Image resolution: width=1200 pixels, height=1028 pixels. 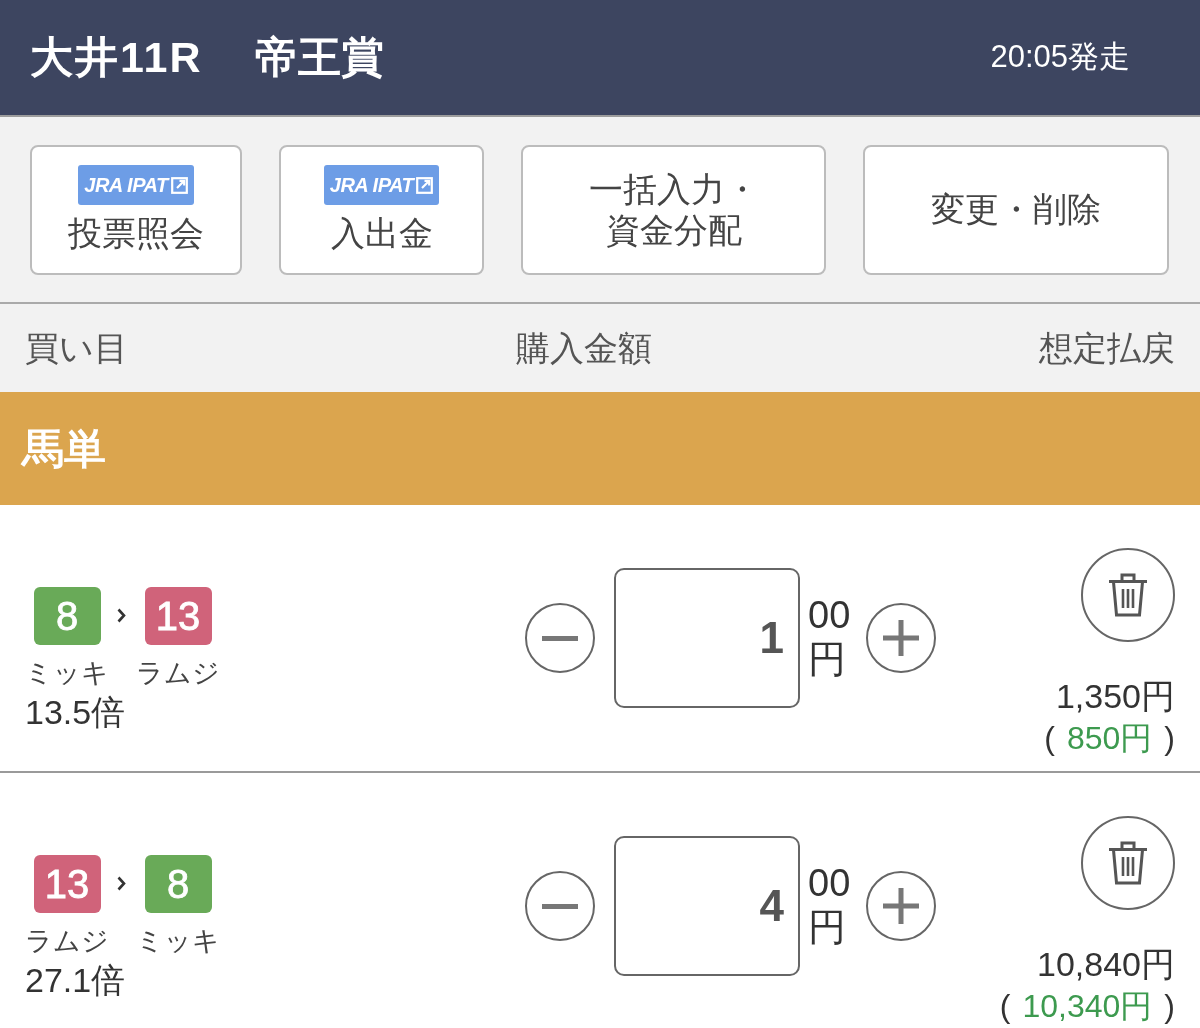 I want to click on post-time: 20:05発走, so click(x=1060, y=57).